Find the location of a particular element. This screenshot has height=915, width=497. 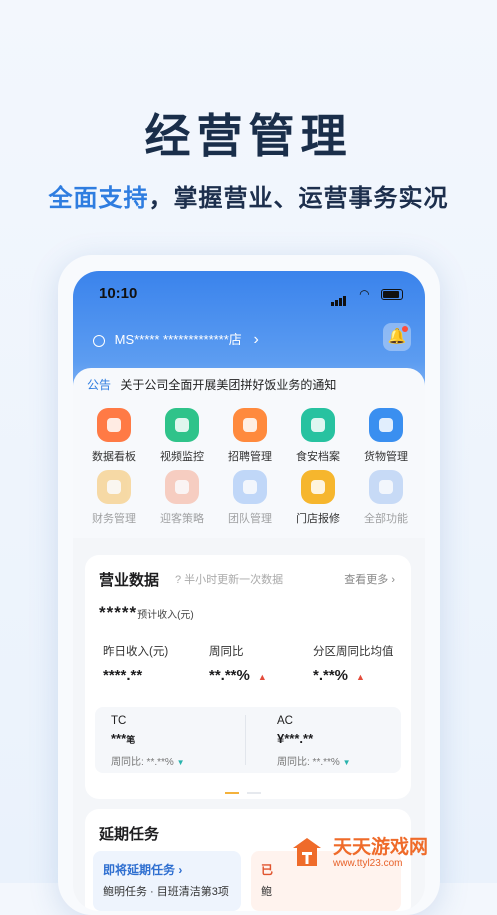

location-icon is located at coordinates (99, 340).